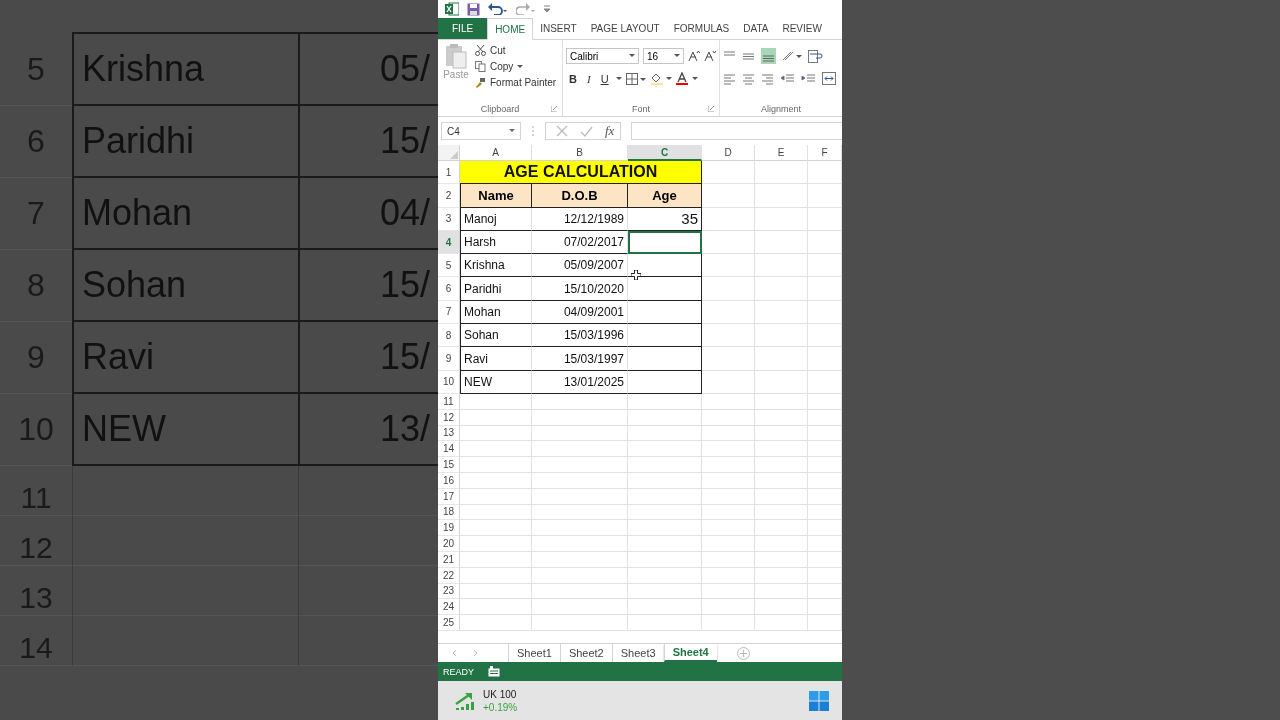  Describe the element at coordinates (663, 56) in the screenshot. I see `font-size-field: 16` at that location.